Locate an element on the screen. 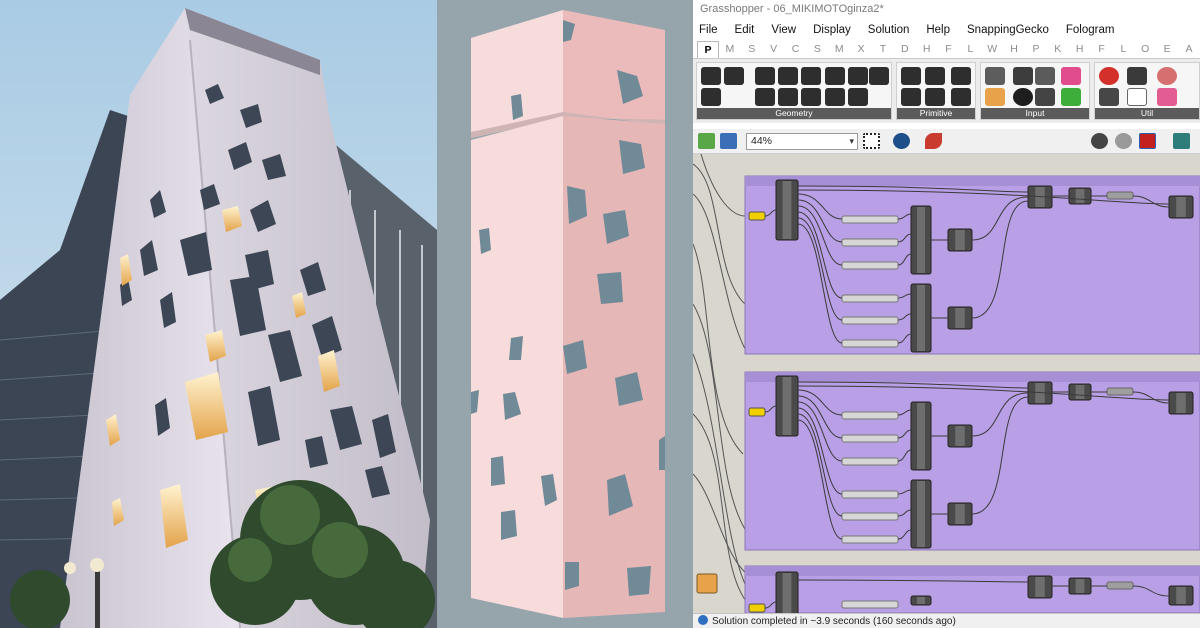 The height and width of the screenshot is (628, 1200). flask-icon is located at coordinates (1167, 97).